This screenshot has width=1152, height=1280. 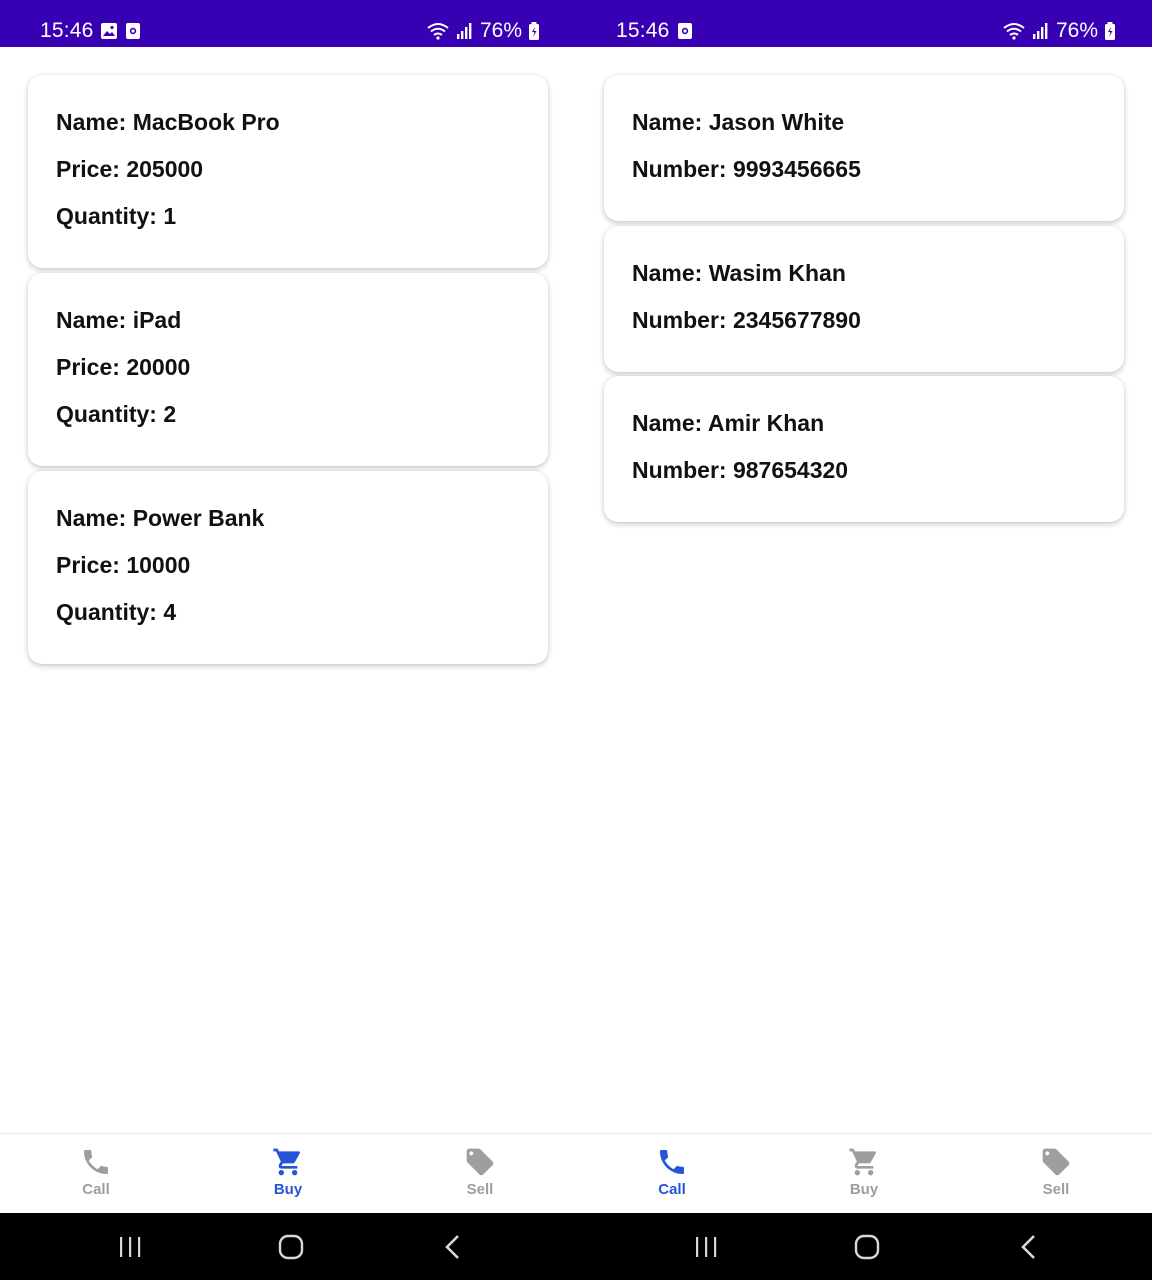 What do you see at coordinates (123, 367) in the screenshot?
I see `product-price: Price: 20000` at bounding box center [123, 367].